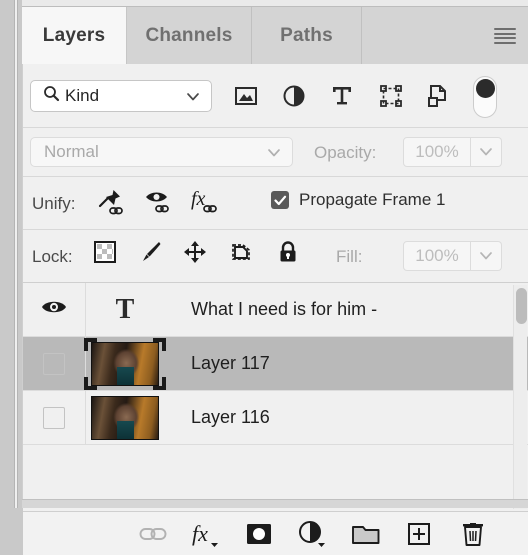  I want to click on lock-artboard-nesting-icon, so click(245, 256).